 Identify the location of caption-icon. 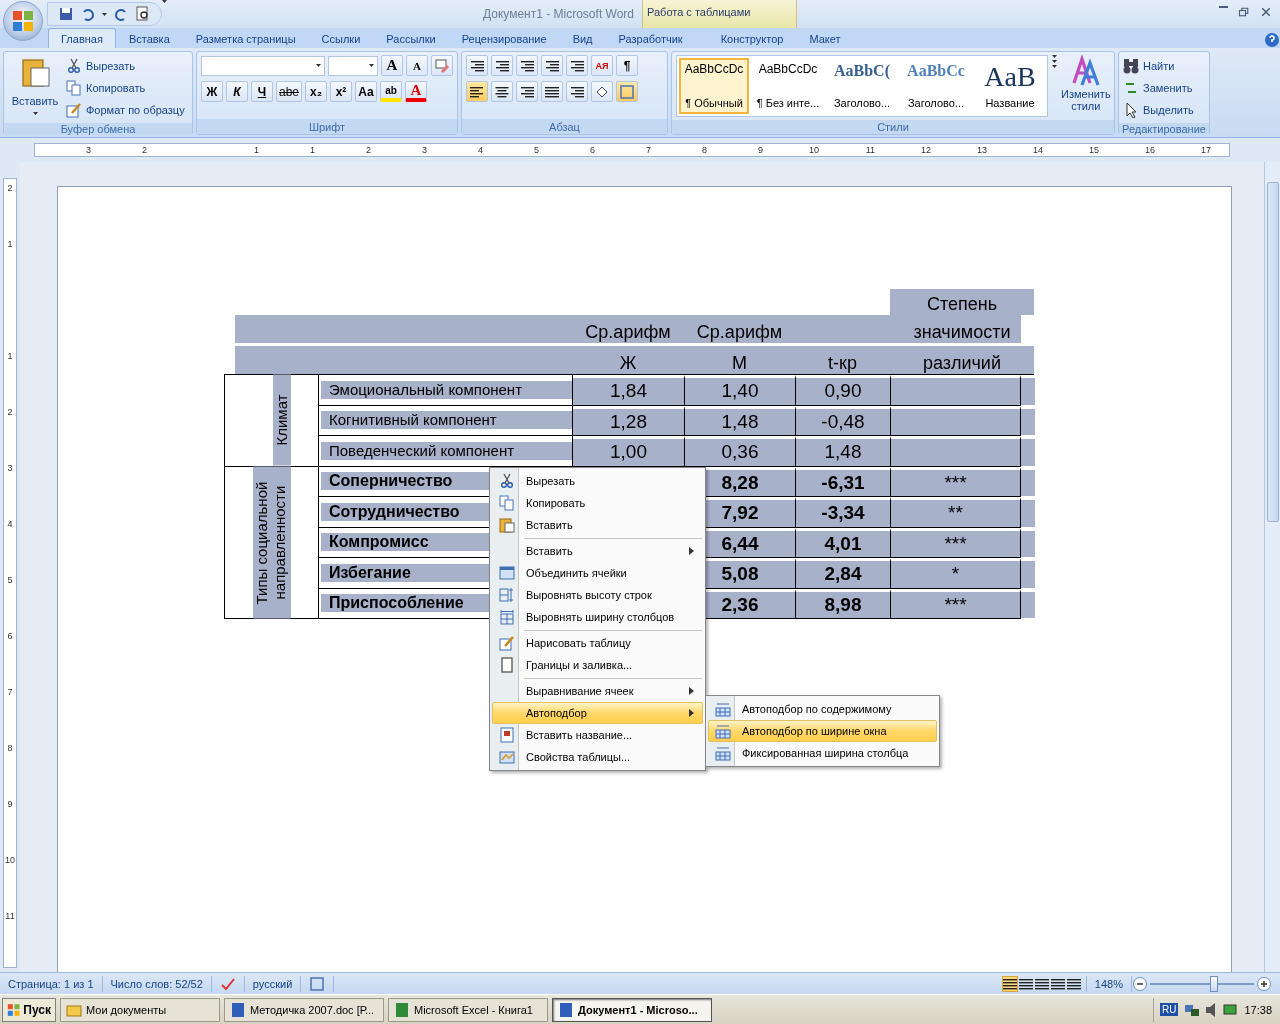
(507, 735).